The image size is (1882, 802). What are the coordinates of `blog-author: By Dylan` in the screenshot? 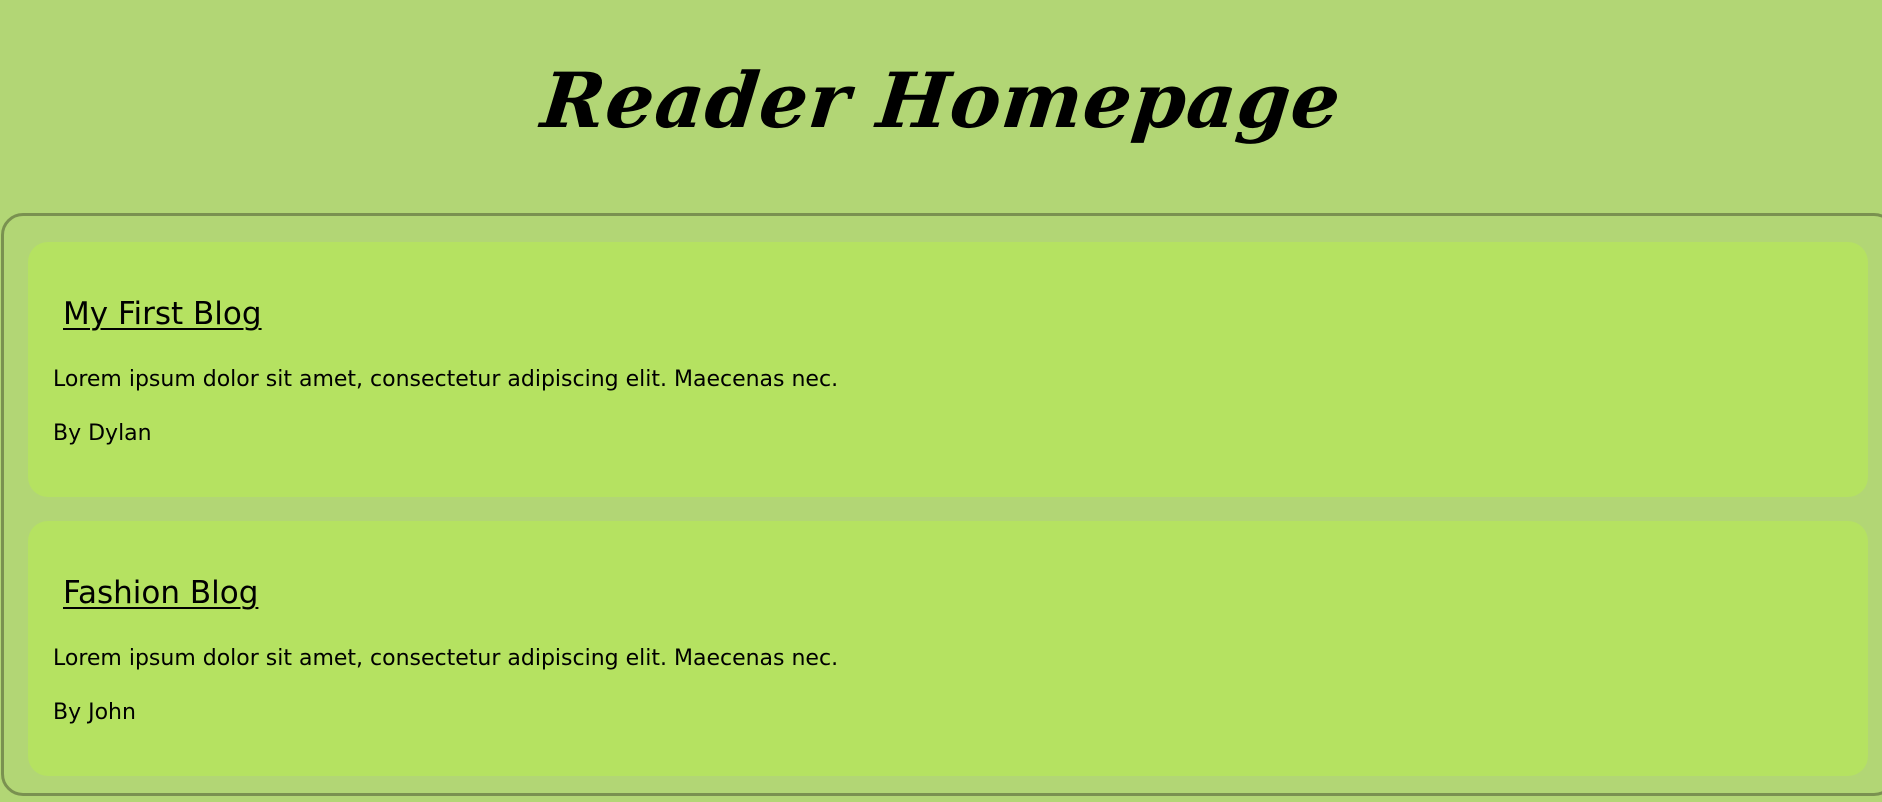 It's located at (102, 433).